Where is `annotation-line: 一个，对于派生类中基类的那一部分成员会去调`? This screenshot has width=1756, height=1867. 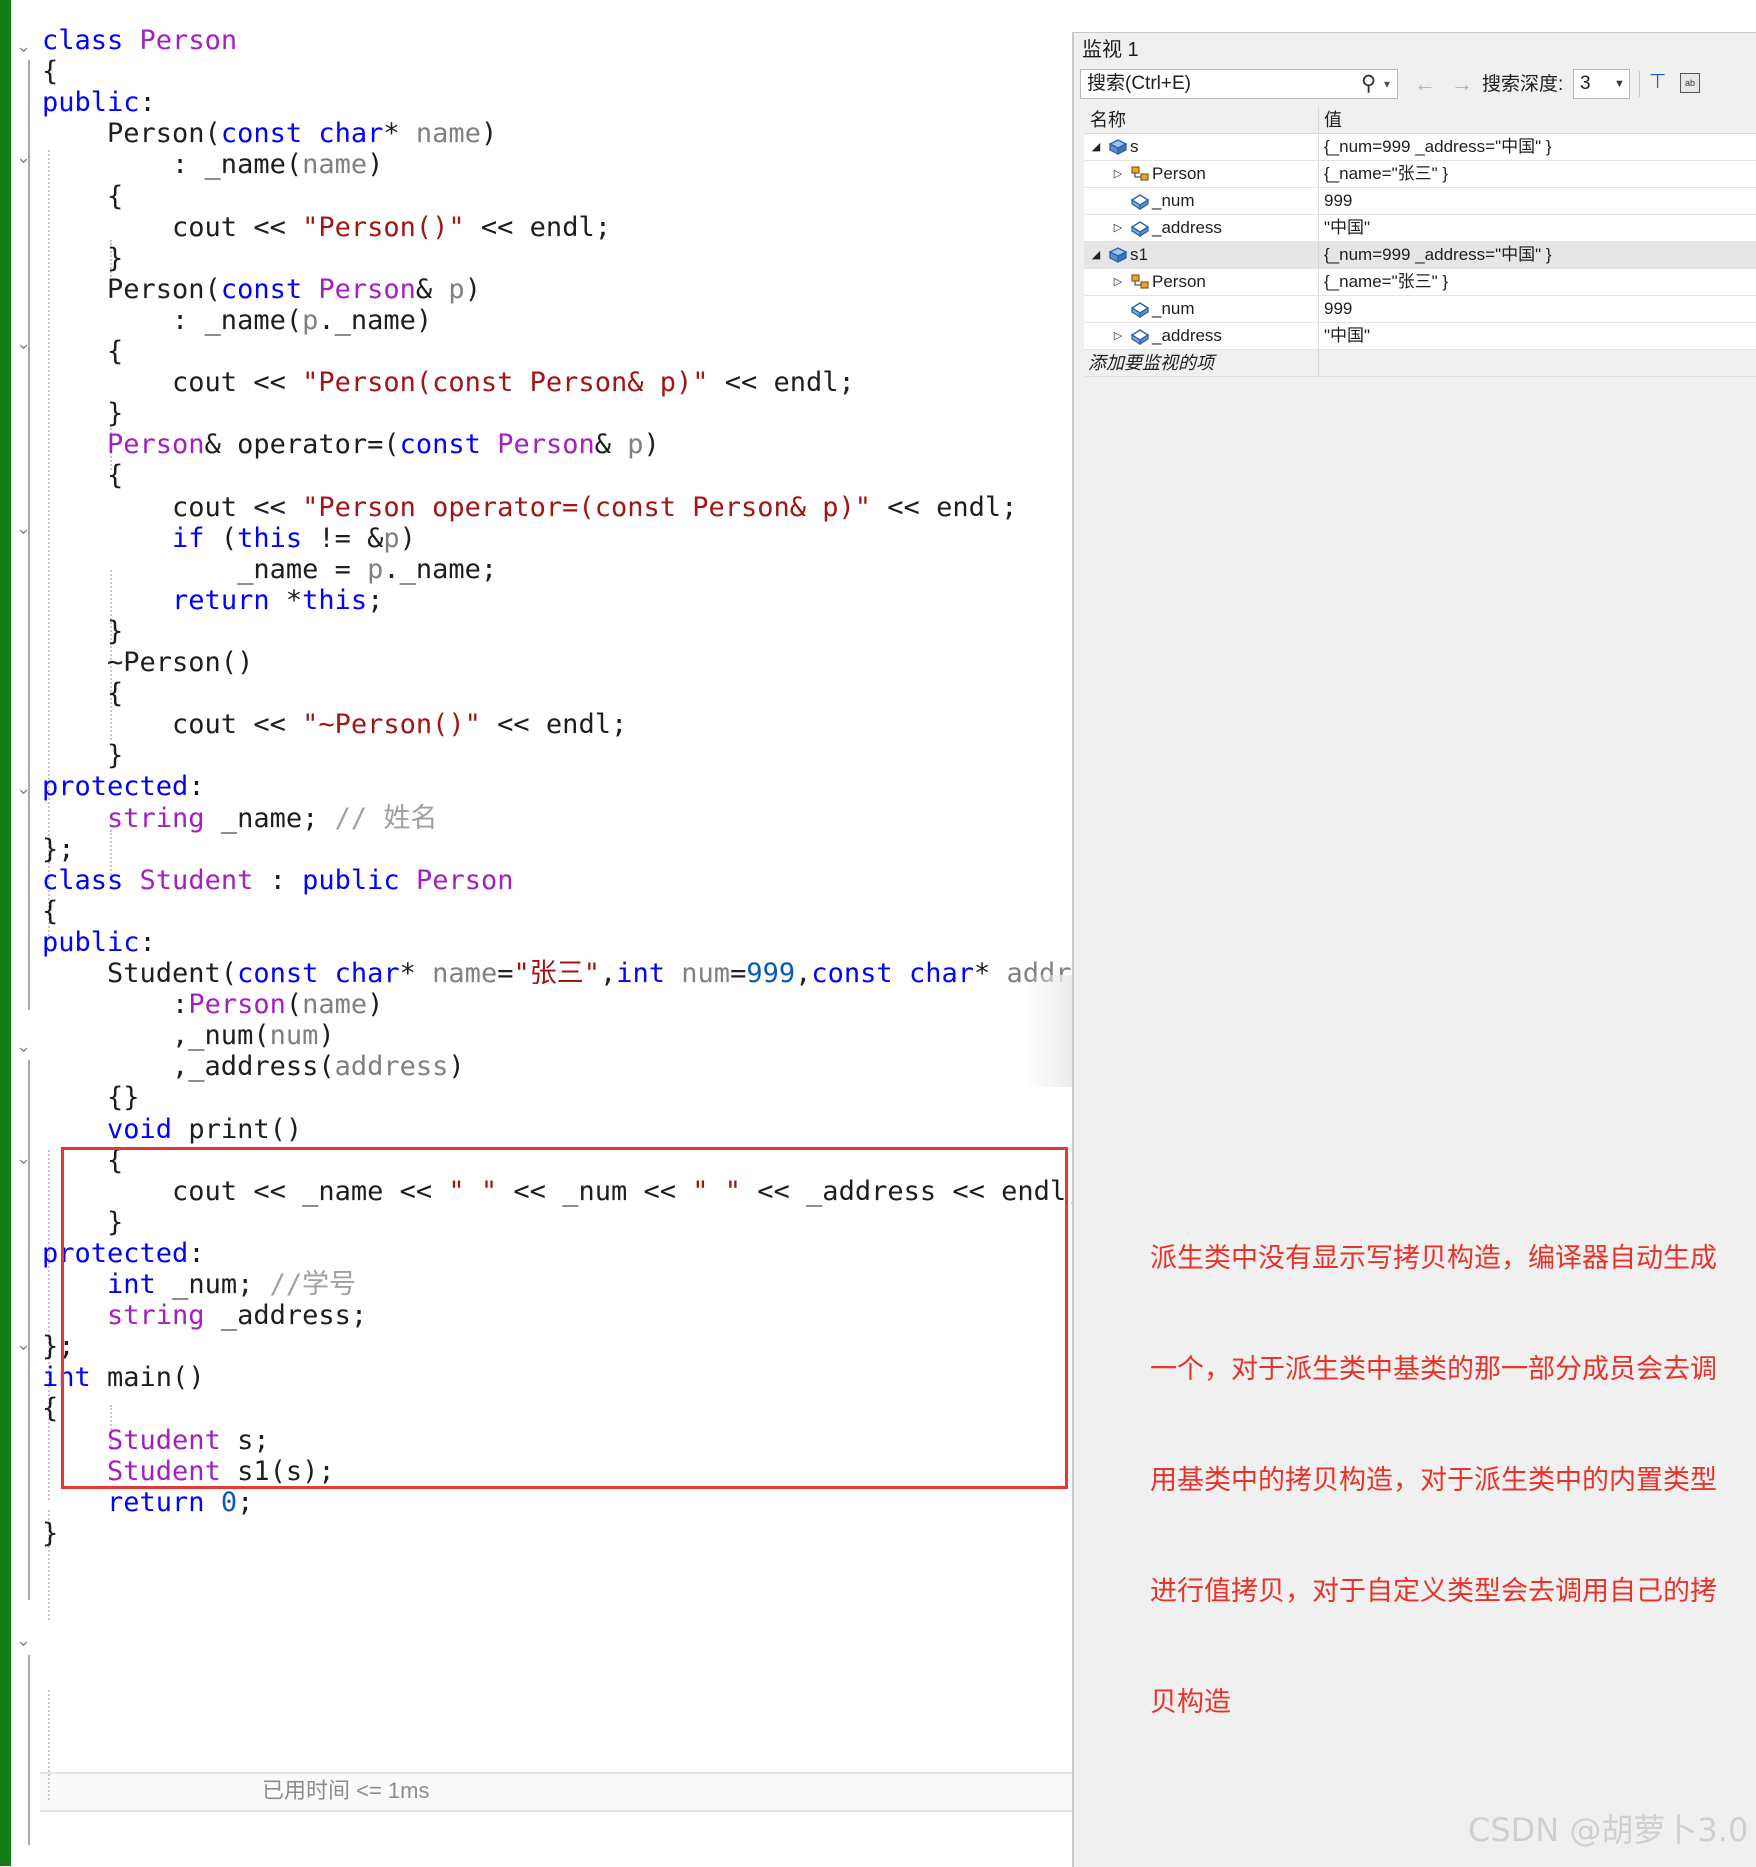 annotation-line: 一个，对于派生类中基类的那一部分成员会去调 is located at coordinates (1433, 1369).